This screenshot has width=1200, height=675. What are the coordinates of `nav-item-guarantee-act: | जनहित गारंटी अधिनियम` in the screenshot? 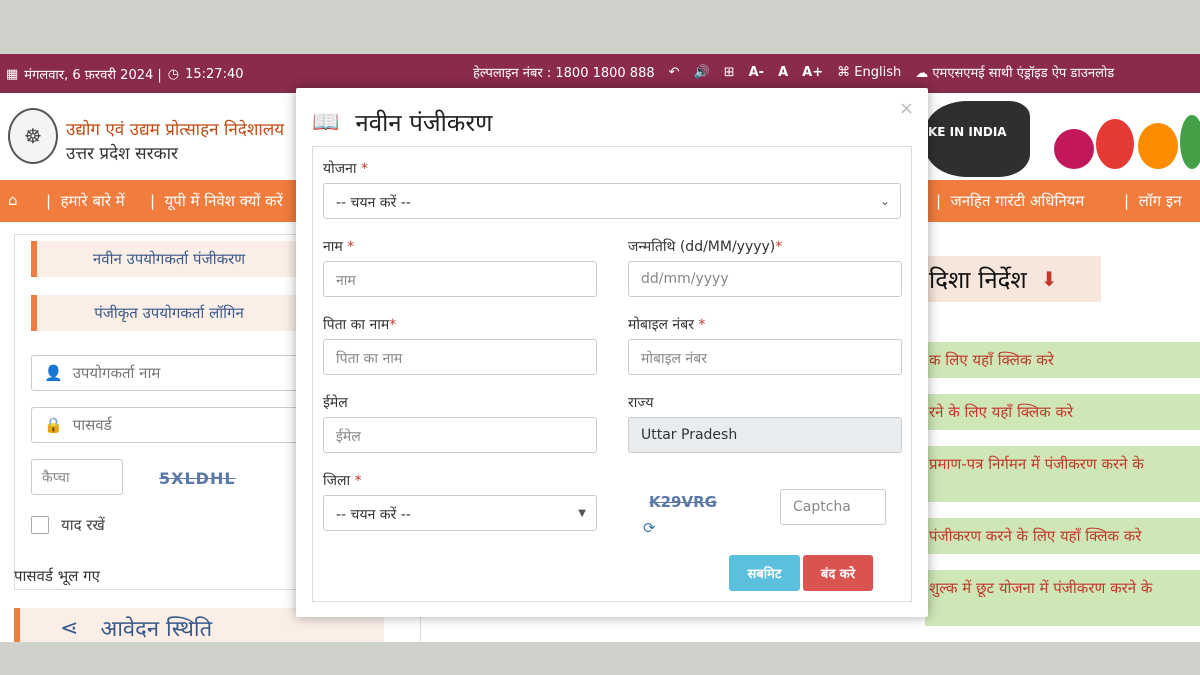 It's located at (1010, 201).